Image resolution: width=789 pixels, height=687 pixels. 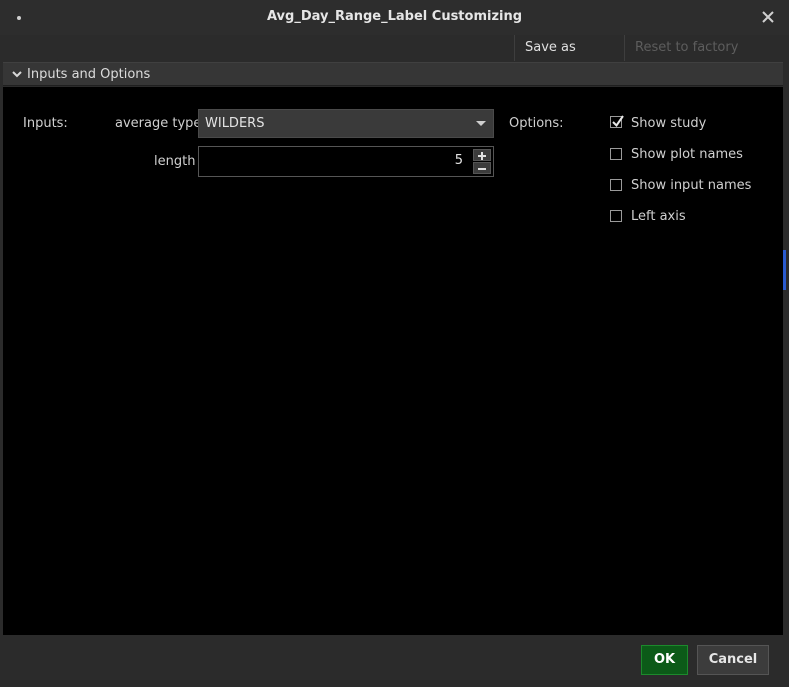 I want to click on dropdown-arrow-icon, so click(x=481, y=123).